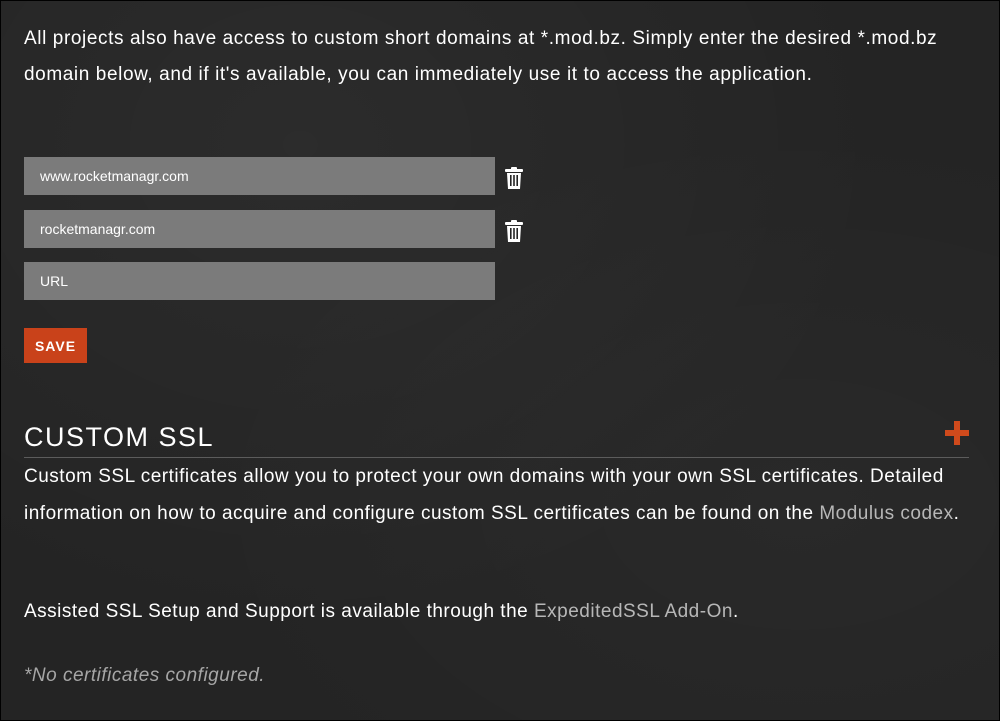 This screenshot has width=1000, height=721. What do you see at coordinates (55, 345) in the screenshot?
I see `save-button: SAVE` at bounding box center [55, 345].